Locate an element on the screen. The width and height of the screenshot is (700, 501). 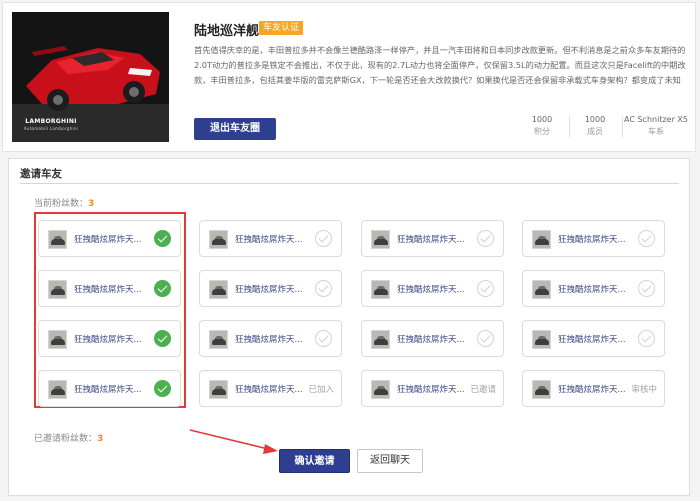
stat-points: 1000 积分 is located at coordinates (542, 125).